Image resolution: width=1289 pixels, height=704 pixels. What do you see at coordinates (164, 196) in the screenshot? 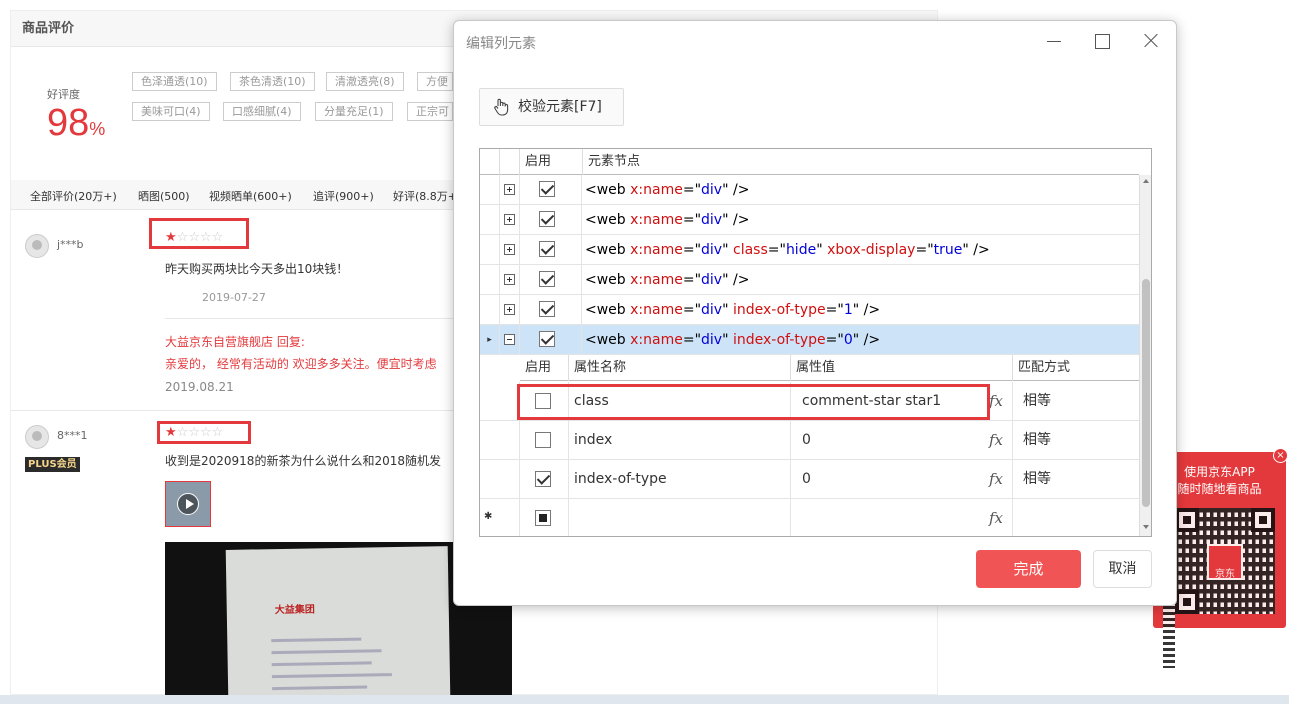
I see `filter-images: 晒图(500)` at bounding box center [164, 196].